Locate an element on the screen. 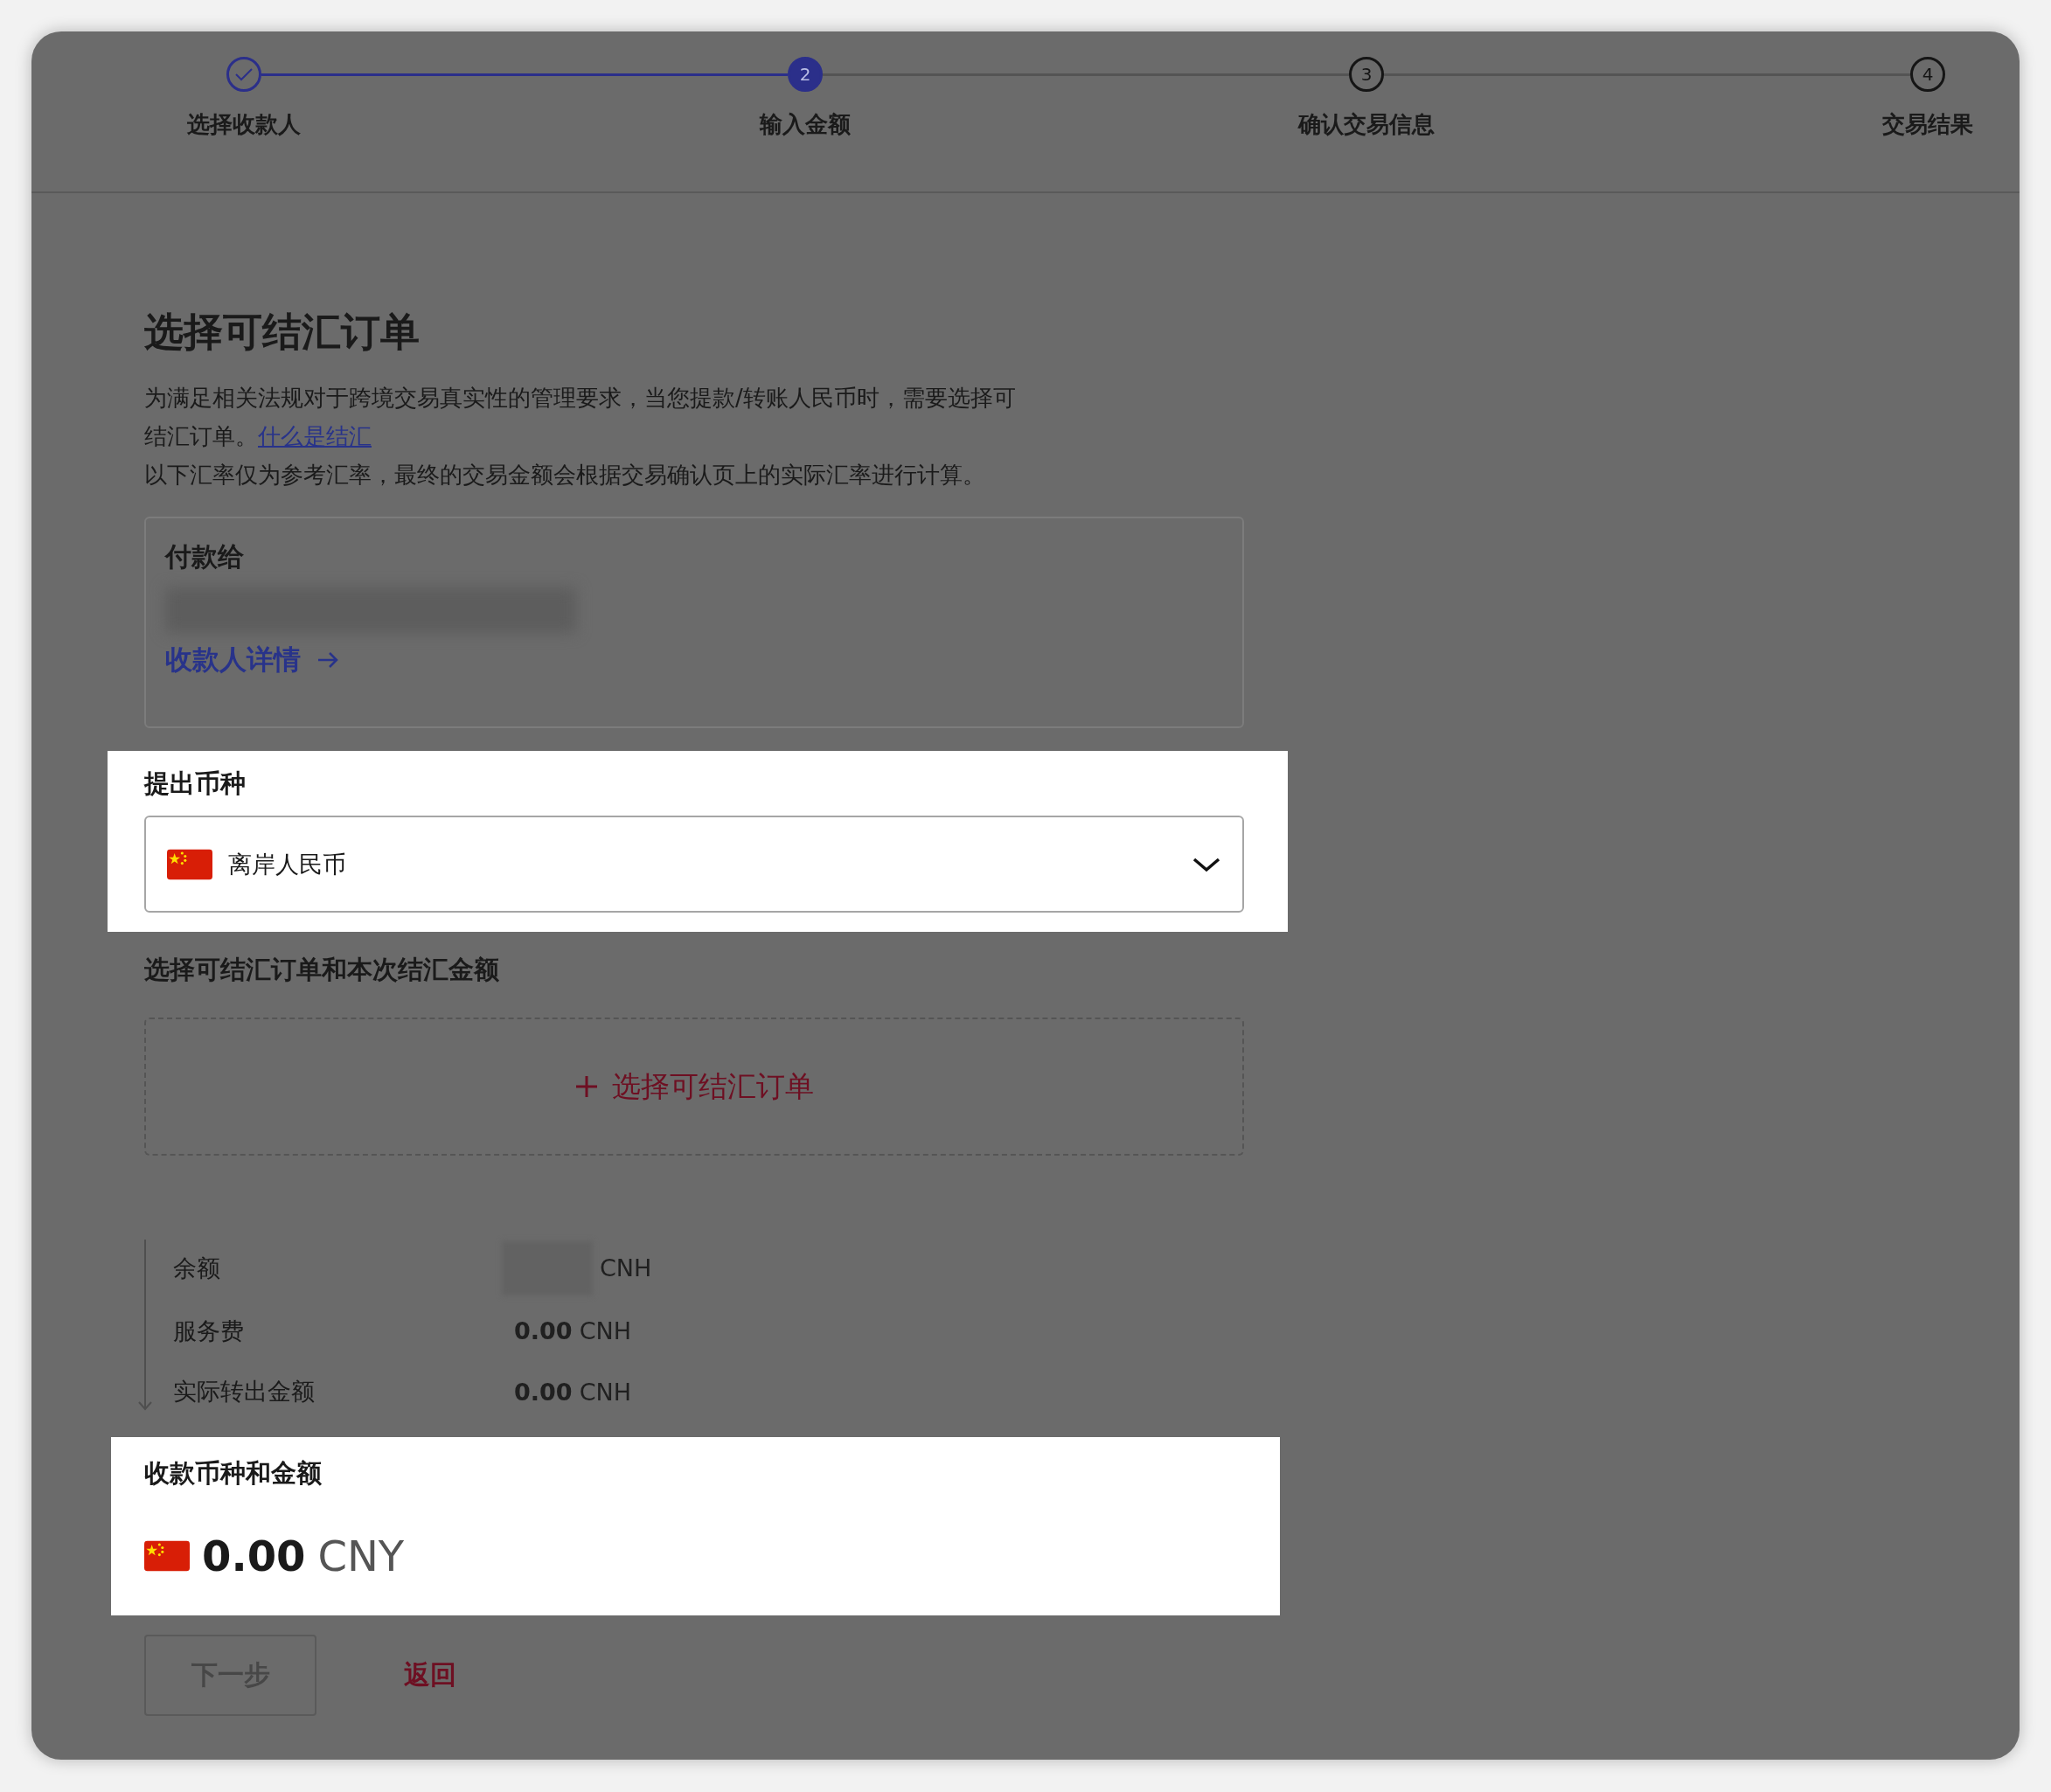 Image resolution: width=2051 pixels, height=1792 pixels. field-label: 收款币种和金额 is located at coordinates (233, 1473).